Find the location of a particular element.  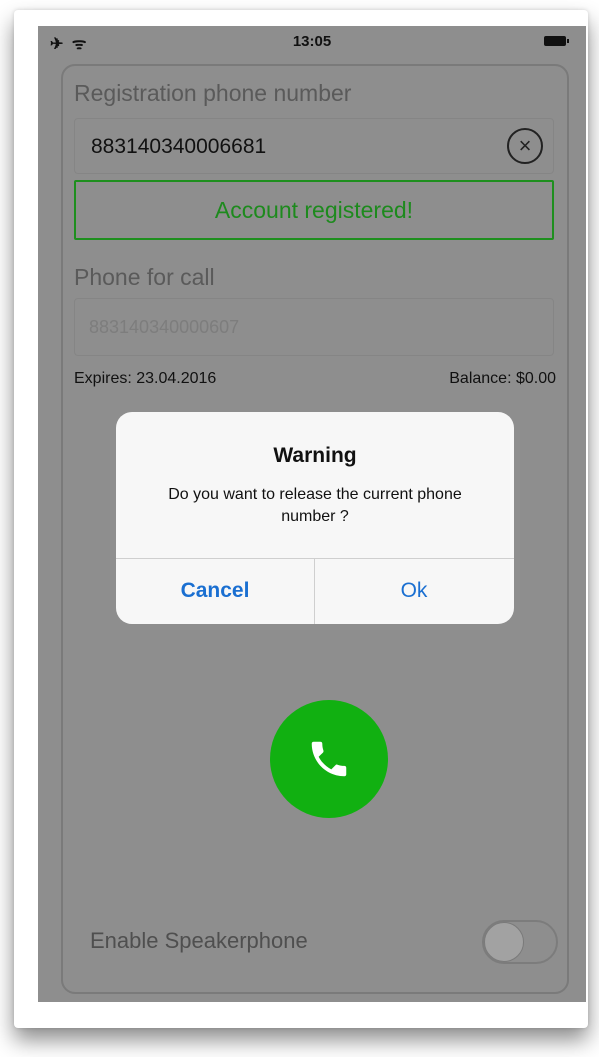

registration-phone-value: 883140340006681 is located at coordinates (179, 146).